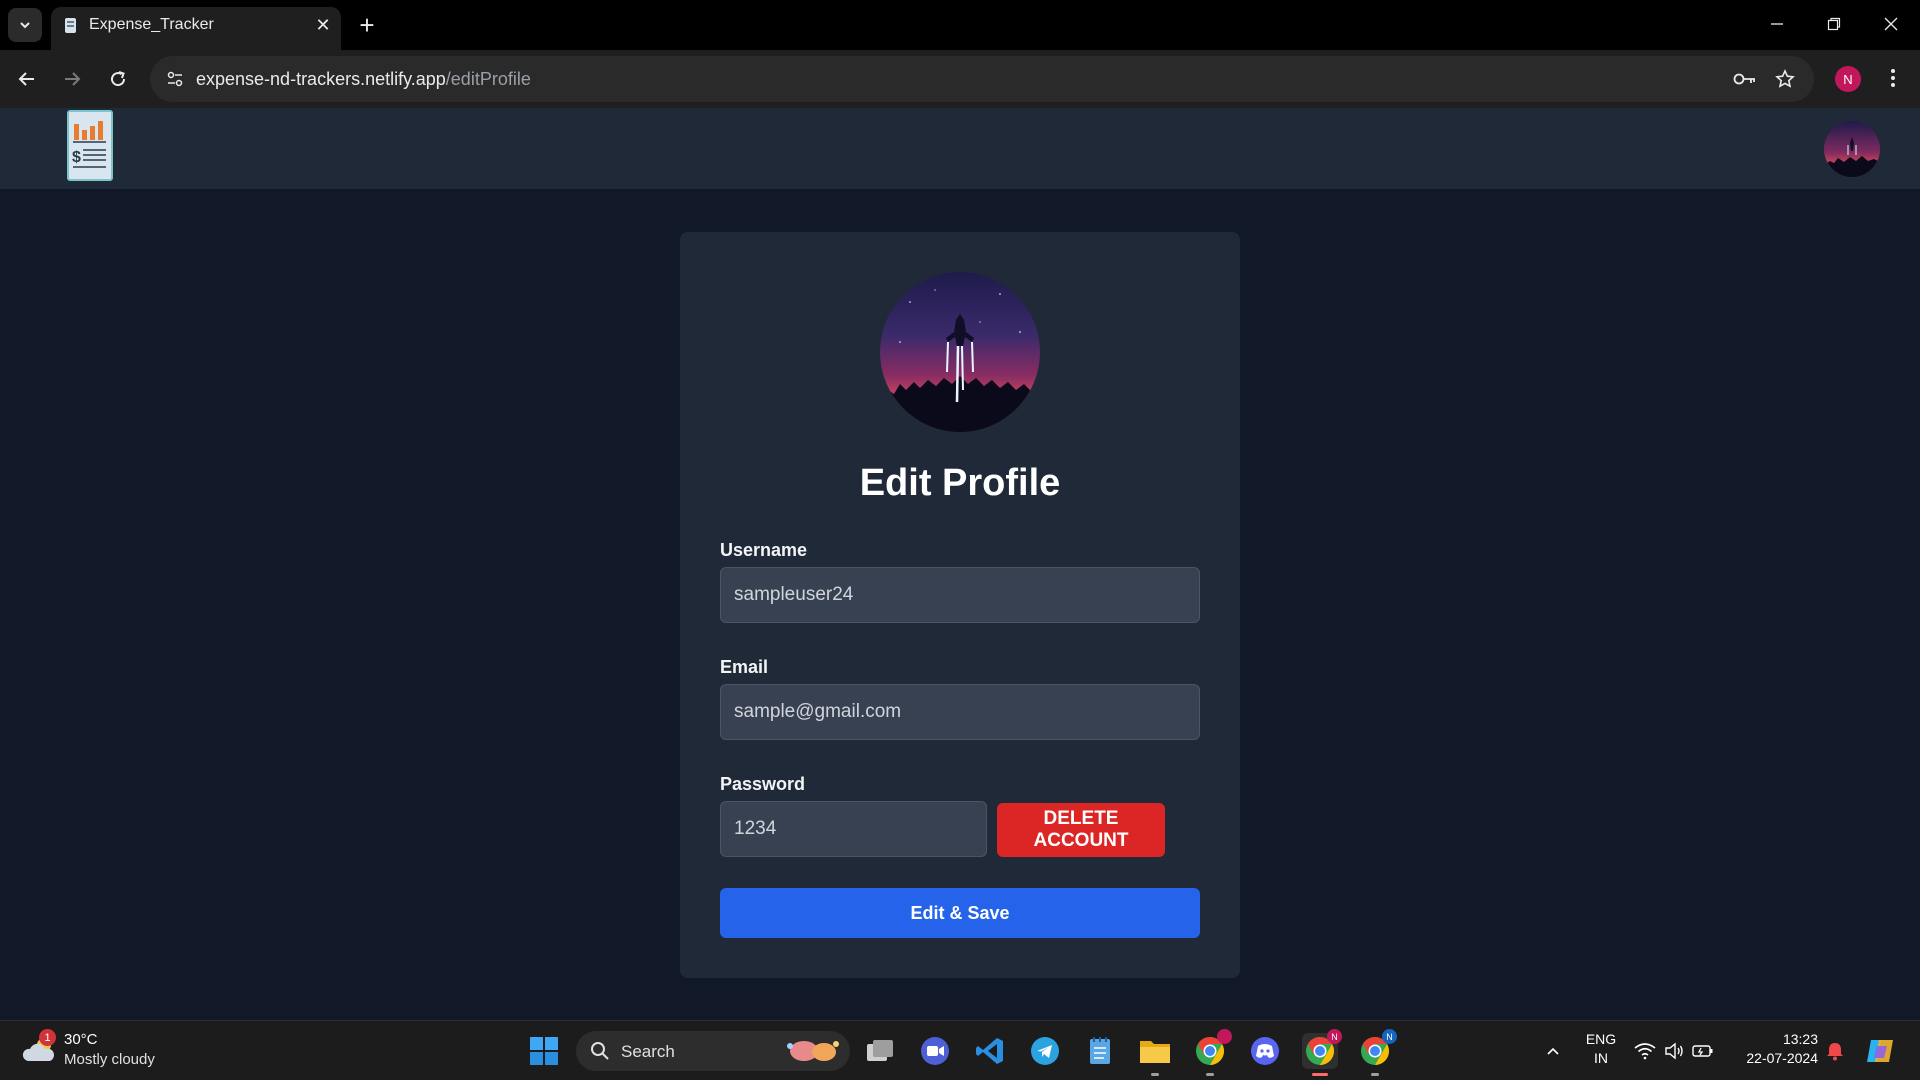 The width and height of the screenshot is (1920, 1080). What do you see at coordinates (1553, 1051) in the screenshot?
I see `chevron-up-icon` at bounding box center [1553, 1051].